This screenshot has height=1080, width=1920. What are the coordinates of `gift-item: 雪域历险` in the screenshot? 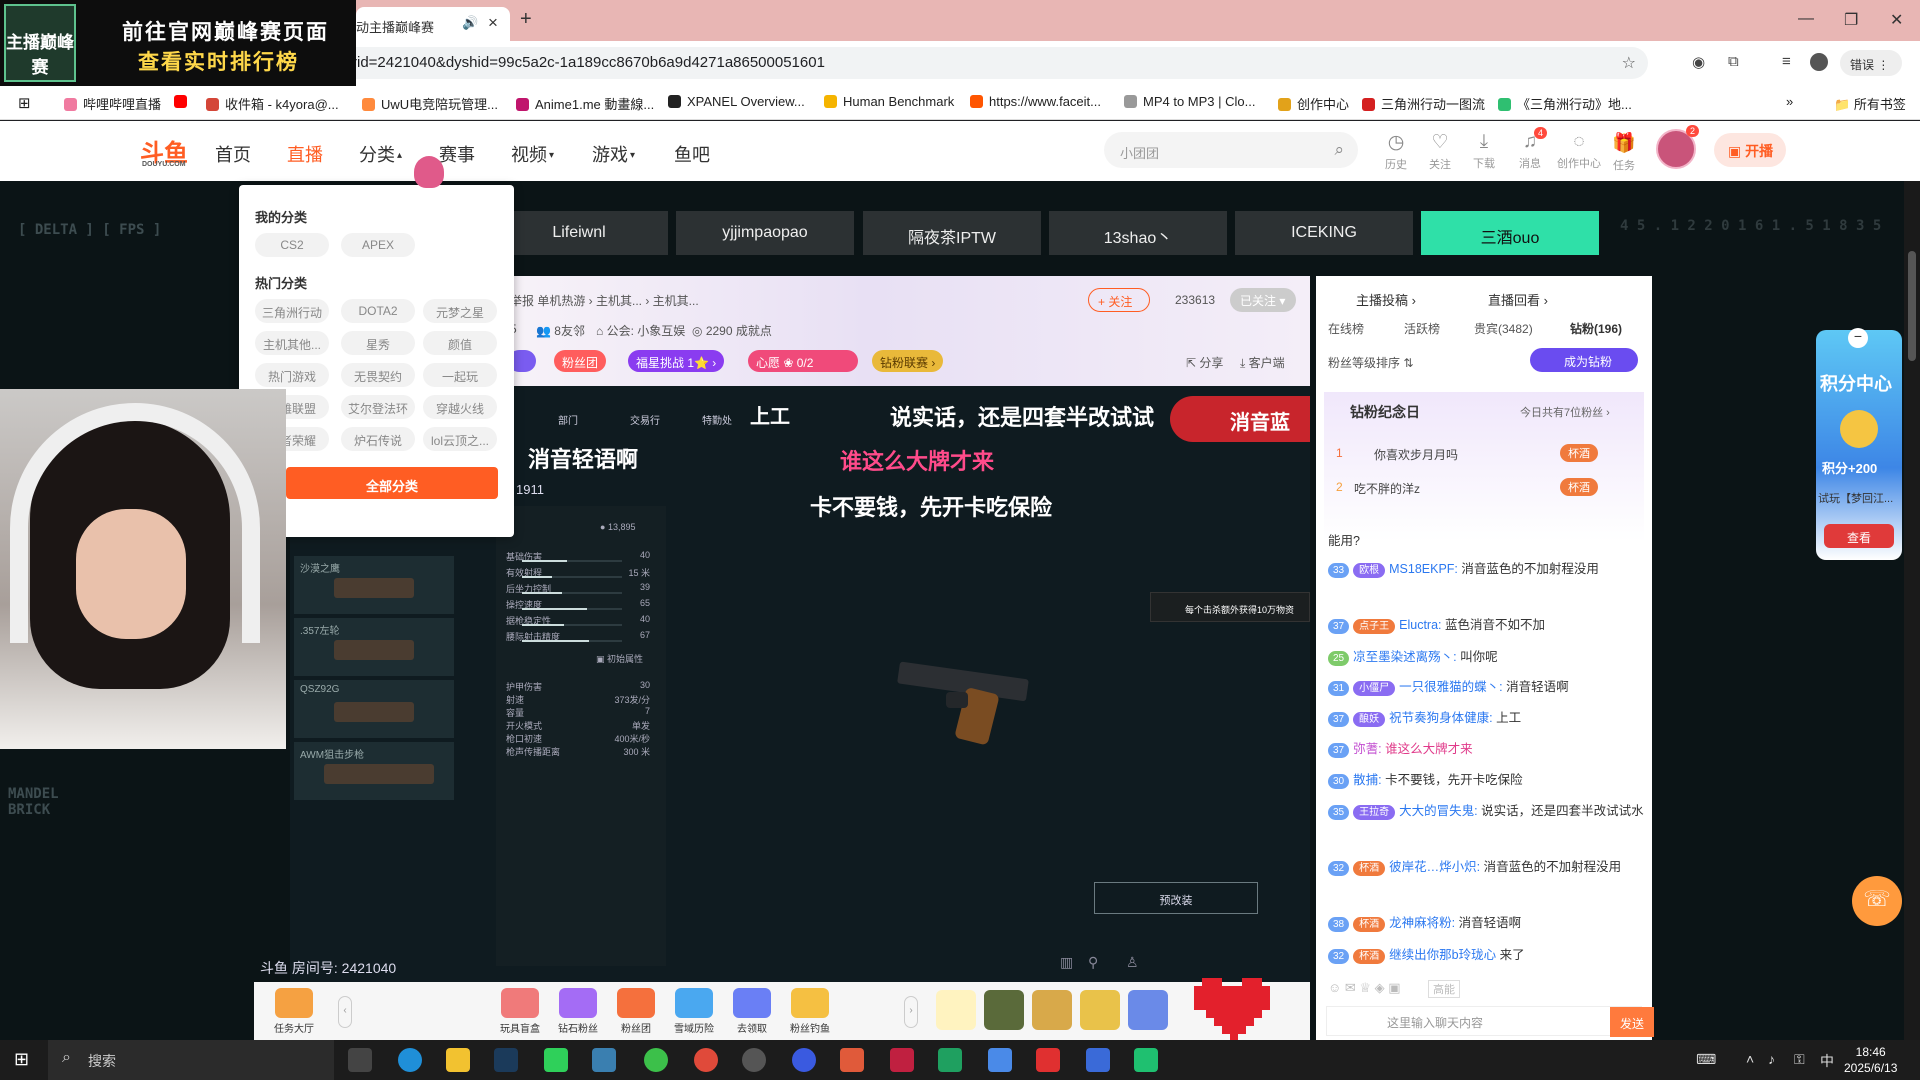 It's located at (694, 1011).